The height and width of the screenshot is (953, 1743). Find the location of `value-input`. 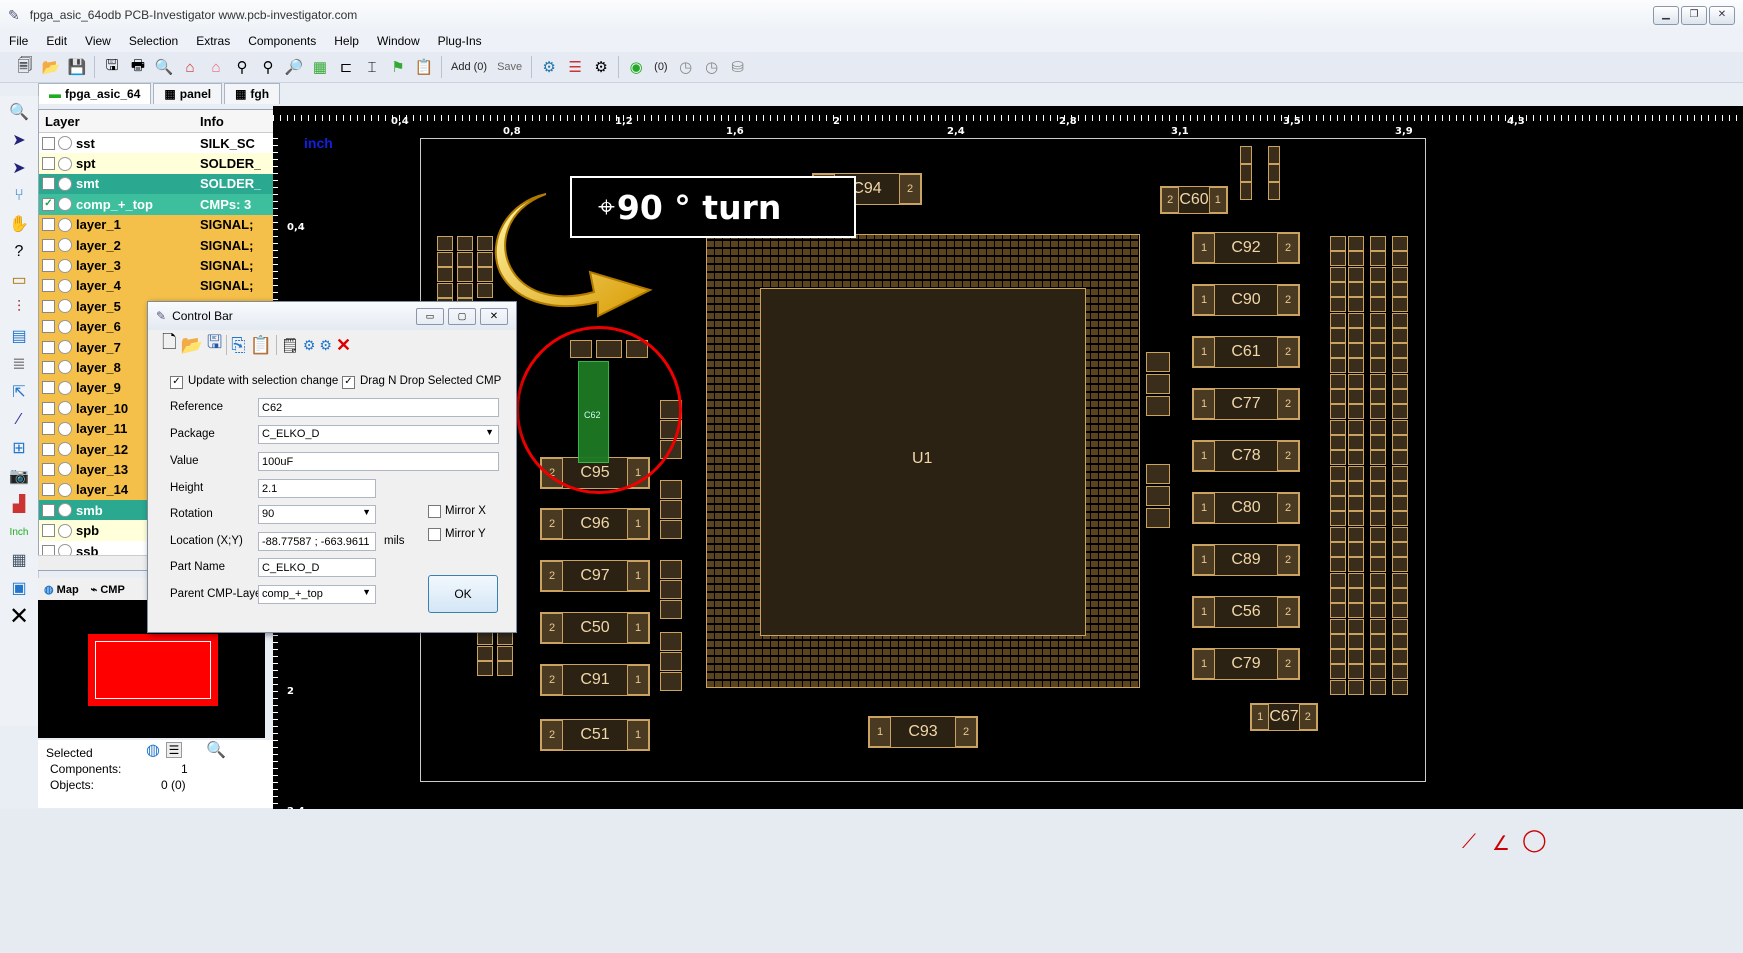

value-input is located at coordinates (378, 461).